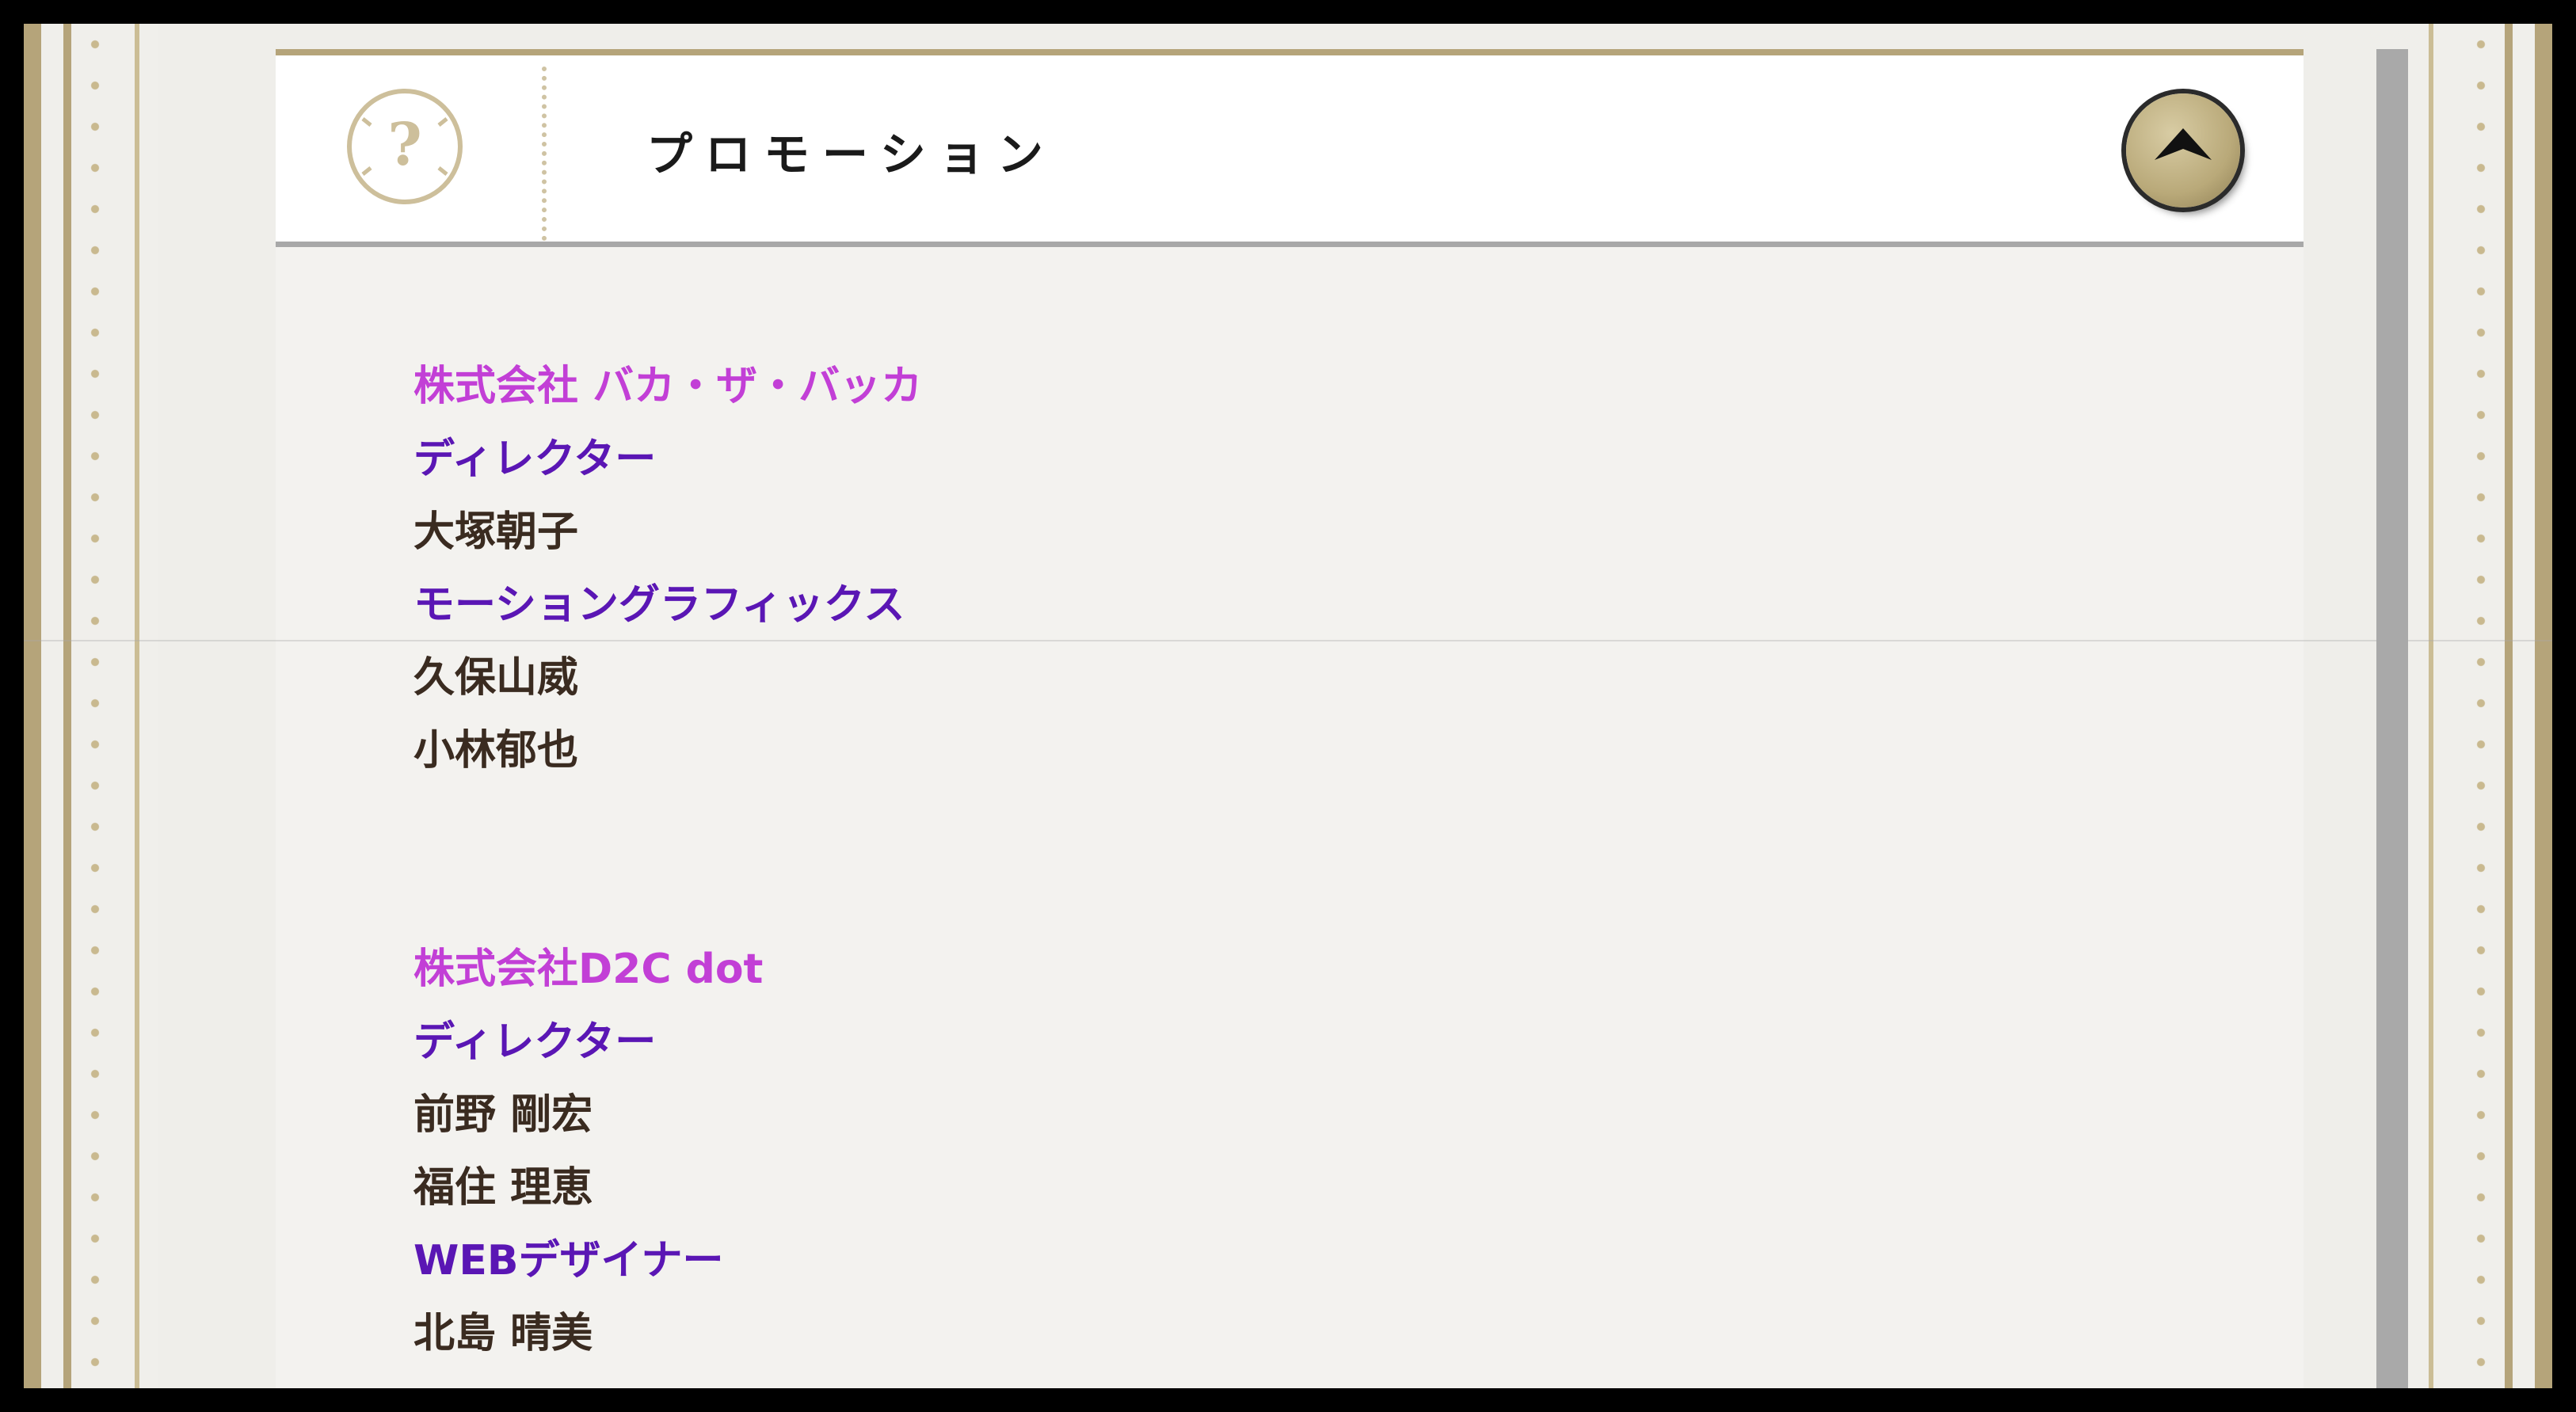  I want to click on left-decorative-border, so click(91, 706).